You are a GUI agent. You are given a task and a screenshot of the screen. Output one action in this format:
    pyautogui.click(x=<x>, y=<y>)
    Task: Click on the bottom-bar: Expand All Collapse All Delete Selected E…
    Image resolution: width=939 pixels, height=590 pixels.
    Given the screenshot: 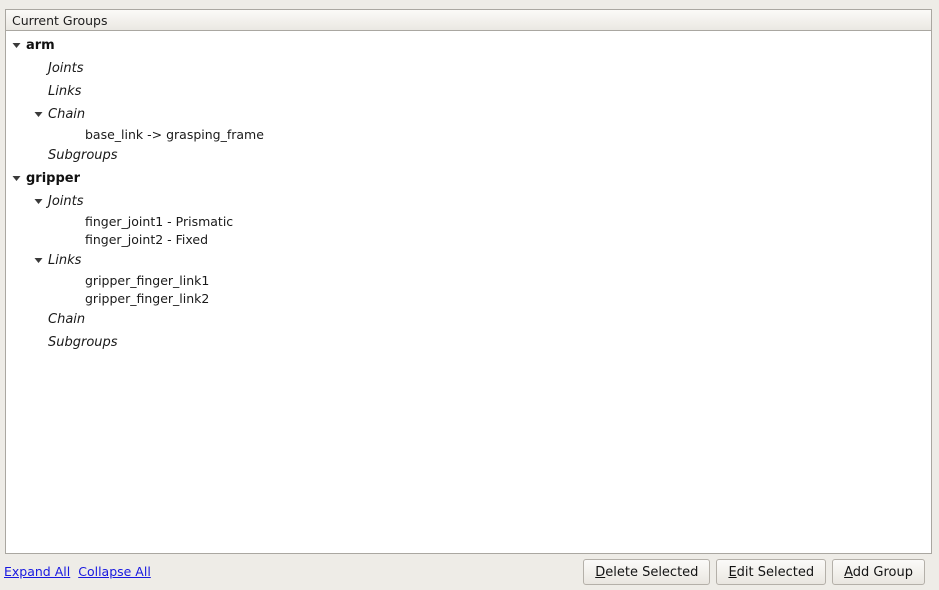 What is the action you would take?
    pyautogui.click(x=469, y=573)
    